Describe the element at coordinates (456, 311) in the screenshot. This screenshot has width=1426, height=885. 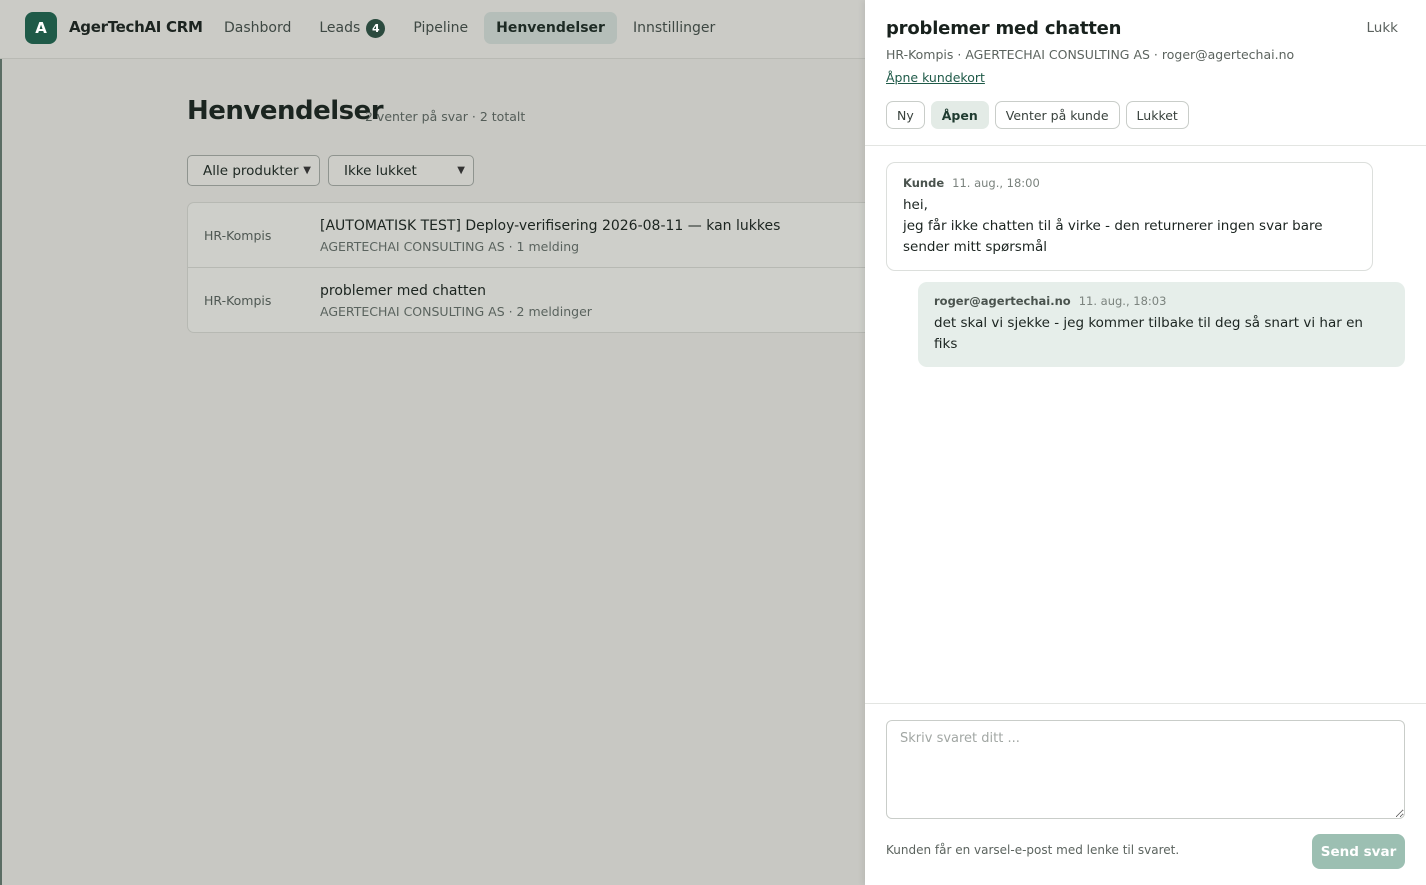
I see `ticket-meta: AGERTECHAI CONSULTING AS · 2 meldinger` at that location.